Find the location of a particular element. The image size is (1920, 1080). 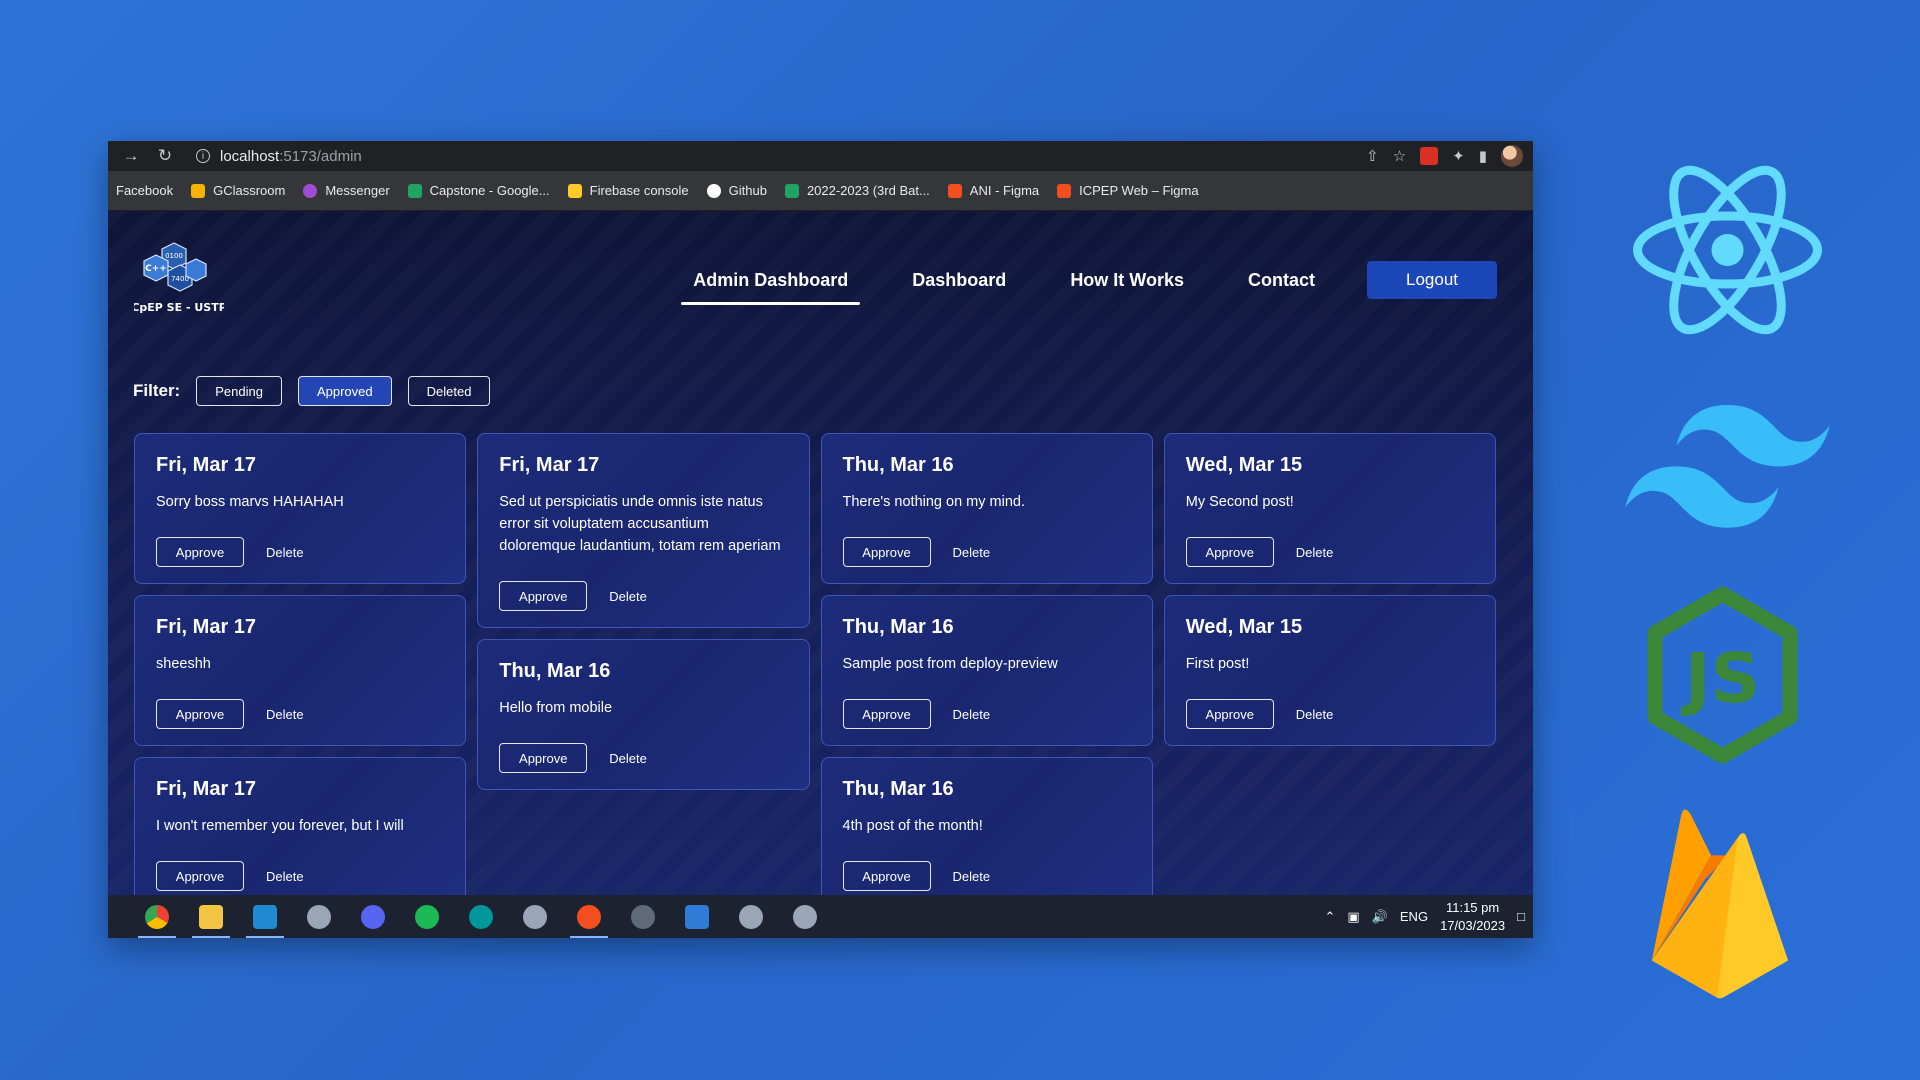

post-text: There's nothing on my mind. is located at coordinates (934, 502).